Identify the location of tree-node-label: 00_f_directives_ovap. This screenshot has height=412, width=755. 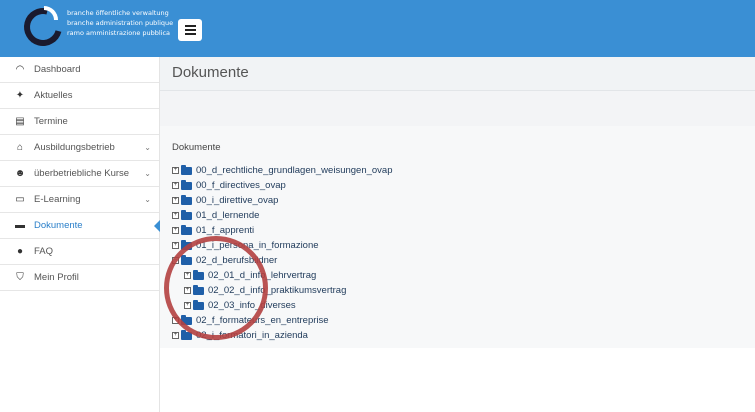
(241, 185).